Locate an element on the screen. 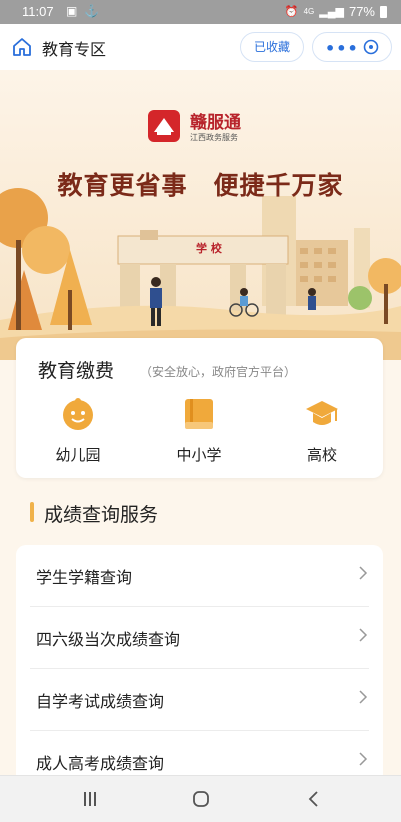 This screenshot has height=822, width=401. app-header: 教育专区 已收藏 ••• is located at coordinates (200, 47).